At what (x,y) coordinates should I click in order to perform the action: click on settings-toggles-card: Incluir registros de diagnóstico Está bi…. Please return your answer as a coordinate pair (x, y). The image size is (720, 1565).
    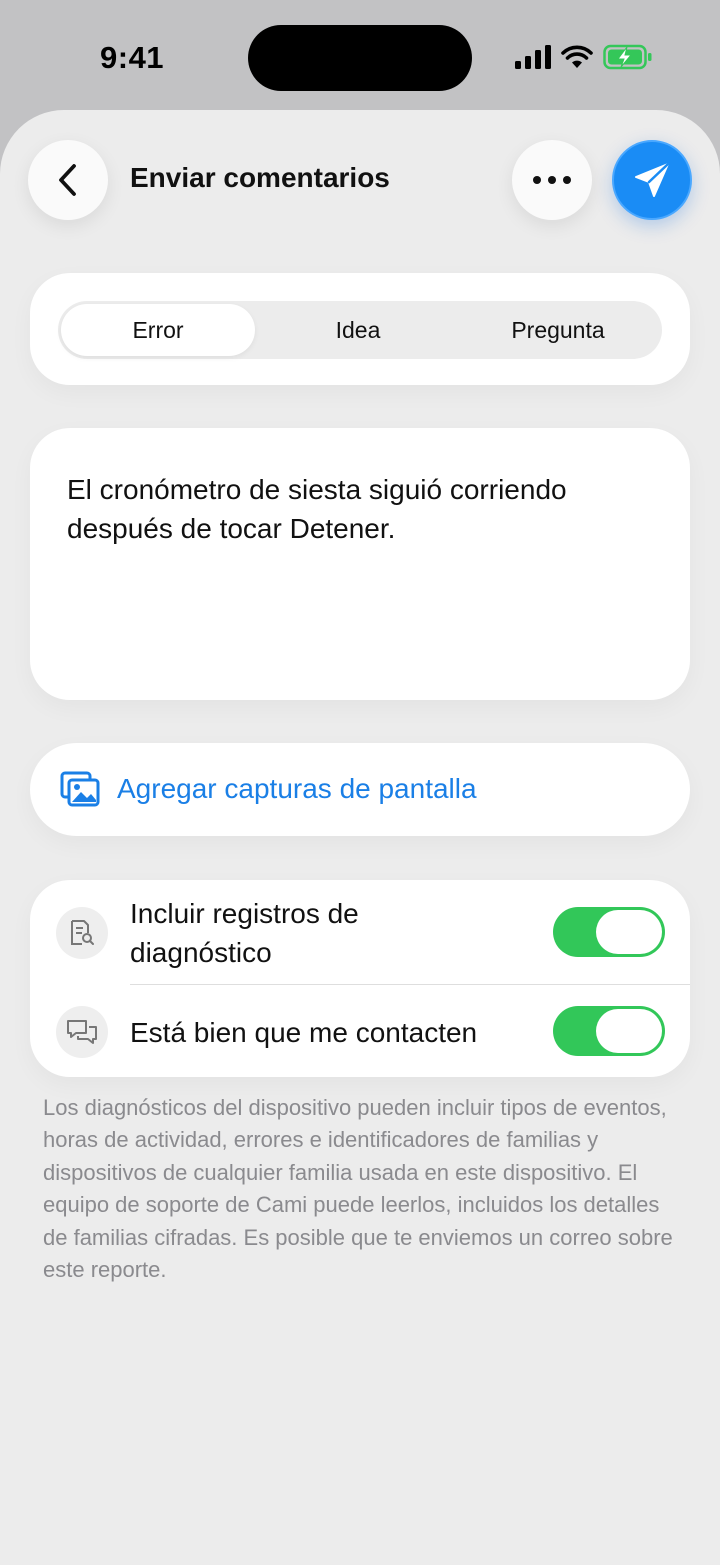
    Looking at the image, I should click on (360, 978).